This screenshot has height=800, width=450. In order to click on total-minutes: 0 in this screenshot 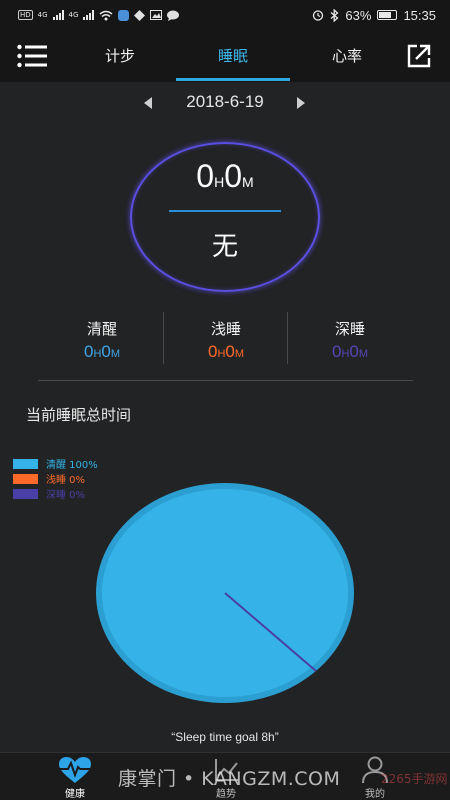, I will do `click(233, 176)`.